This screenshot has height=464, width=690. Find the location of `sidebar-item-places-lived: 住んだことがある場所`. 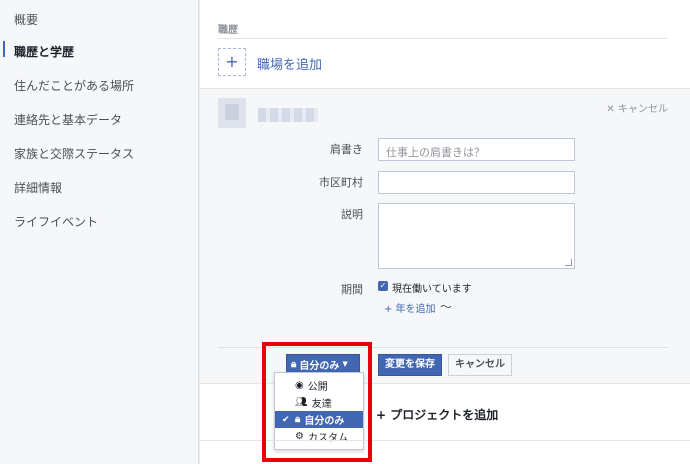

sidebar-item-places-lived: 住んだことがある場所 is located at coordinates (74, 85).